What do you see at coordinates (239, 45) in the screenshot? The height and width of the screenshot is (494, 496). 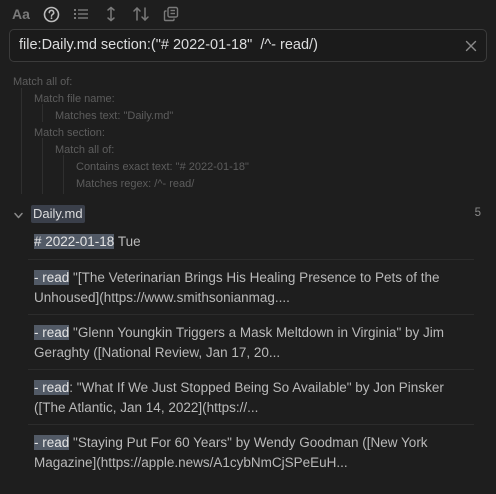 I see `search-input` at bounding box center [239, 45].